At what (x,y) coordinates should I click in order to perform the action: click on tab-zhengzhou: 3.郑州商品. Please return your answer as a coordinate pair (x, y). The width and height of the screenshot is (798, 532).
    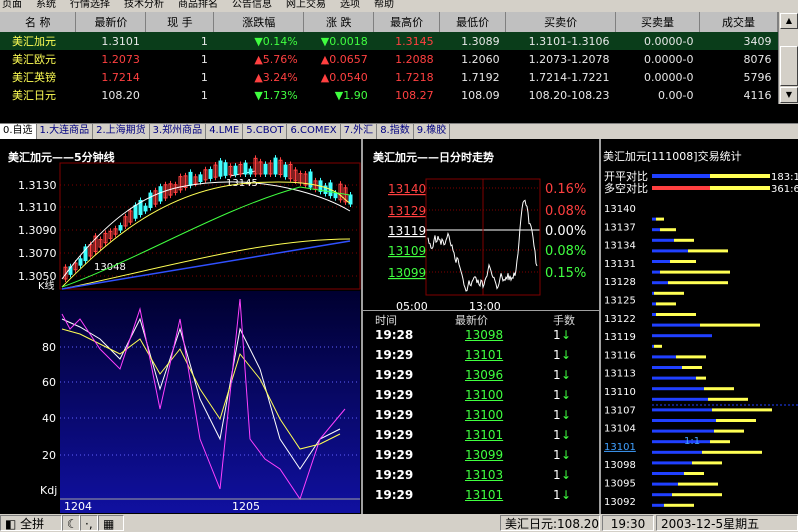
    Looking at the image, I should click on (178, 131).